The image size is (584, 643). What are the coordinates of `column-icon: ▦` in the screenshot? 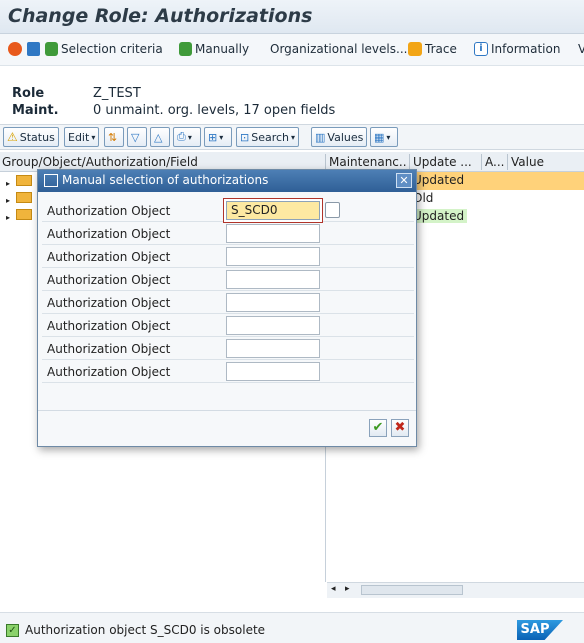 It's located at (379, 137).